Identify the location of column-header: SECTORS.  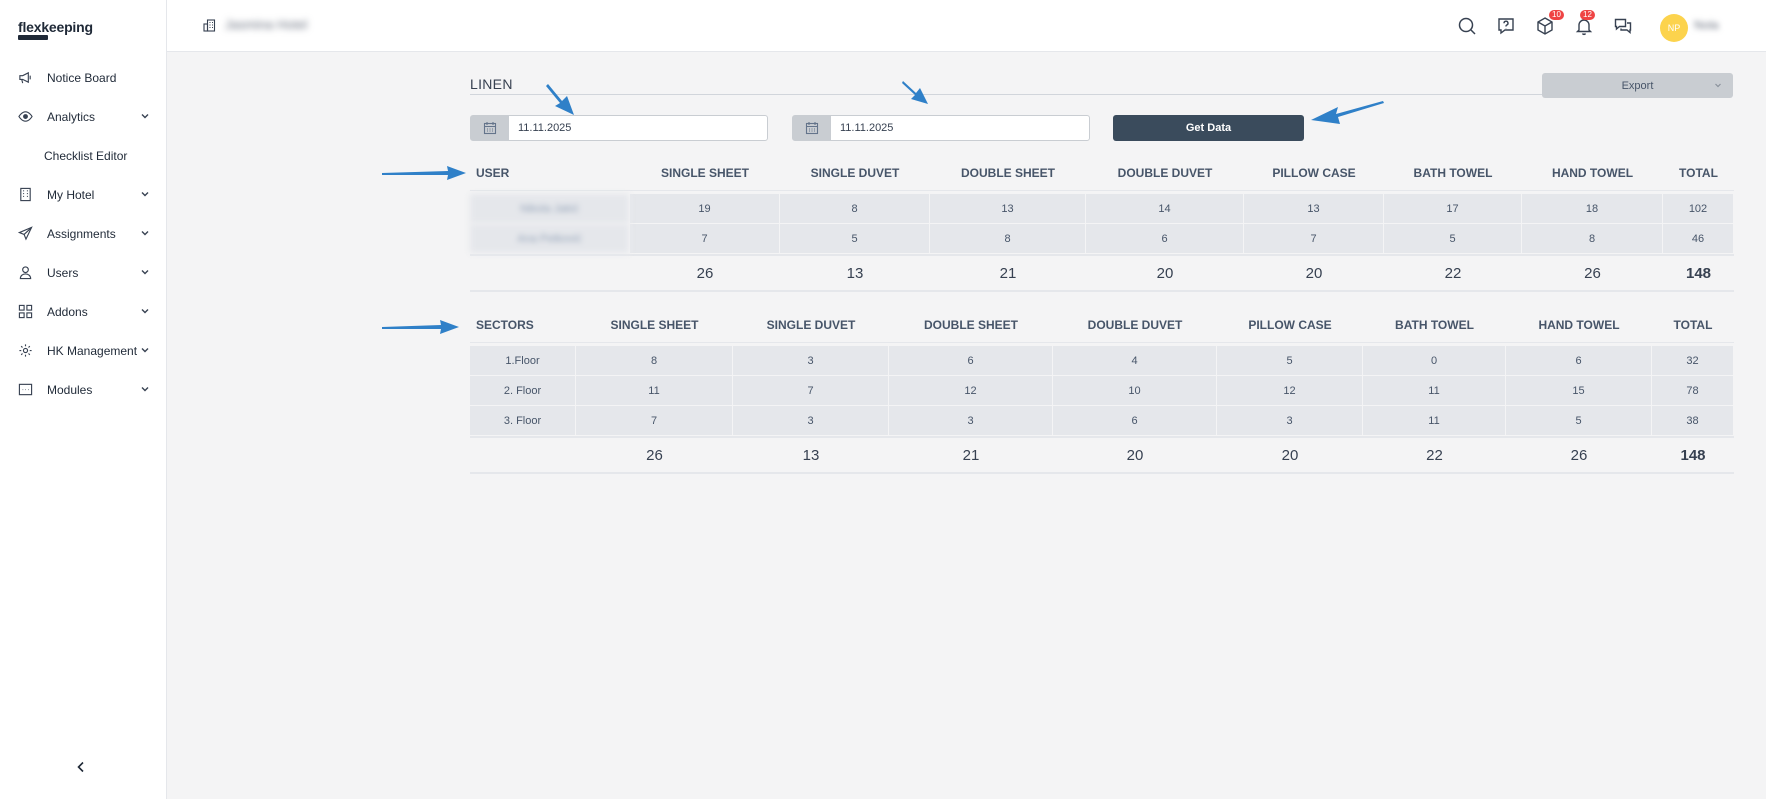
(523, 325).